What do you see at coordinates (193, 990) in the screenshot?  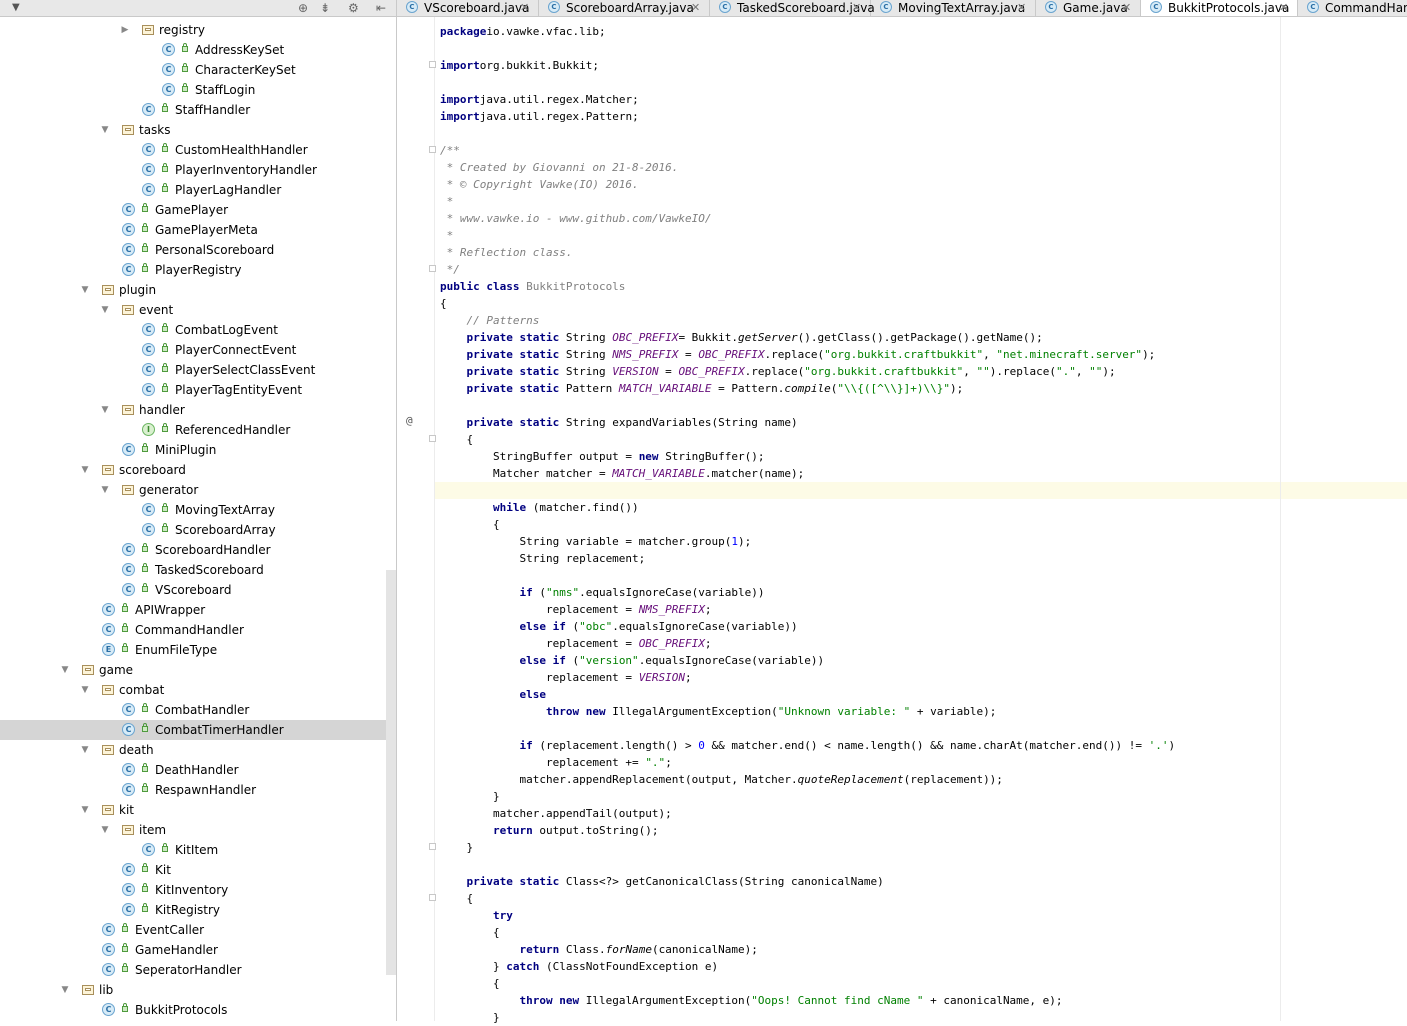 I see `tree-folder: ▼ lib` at bounding box center [193, 990].